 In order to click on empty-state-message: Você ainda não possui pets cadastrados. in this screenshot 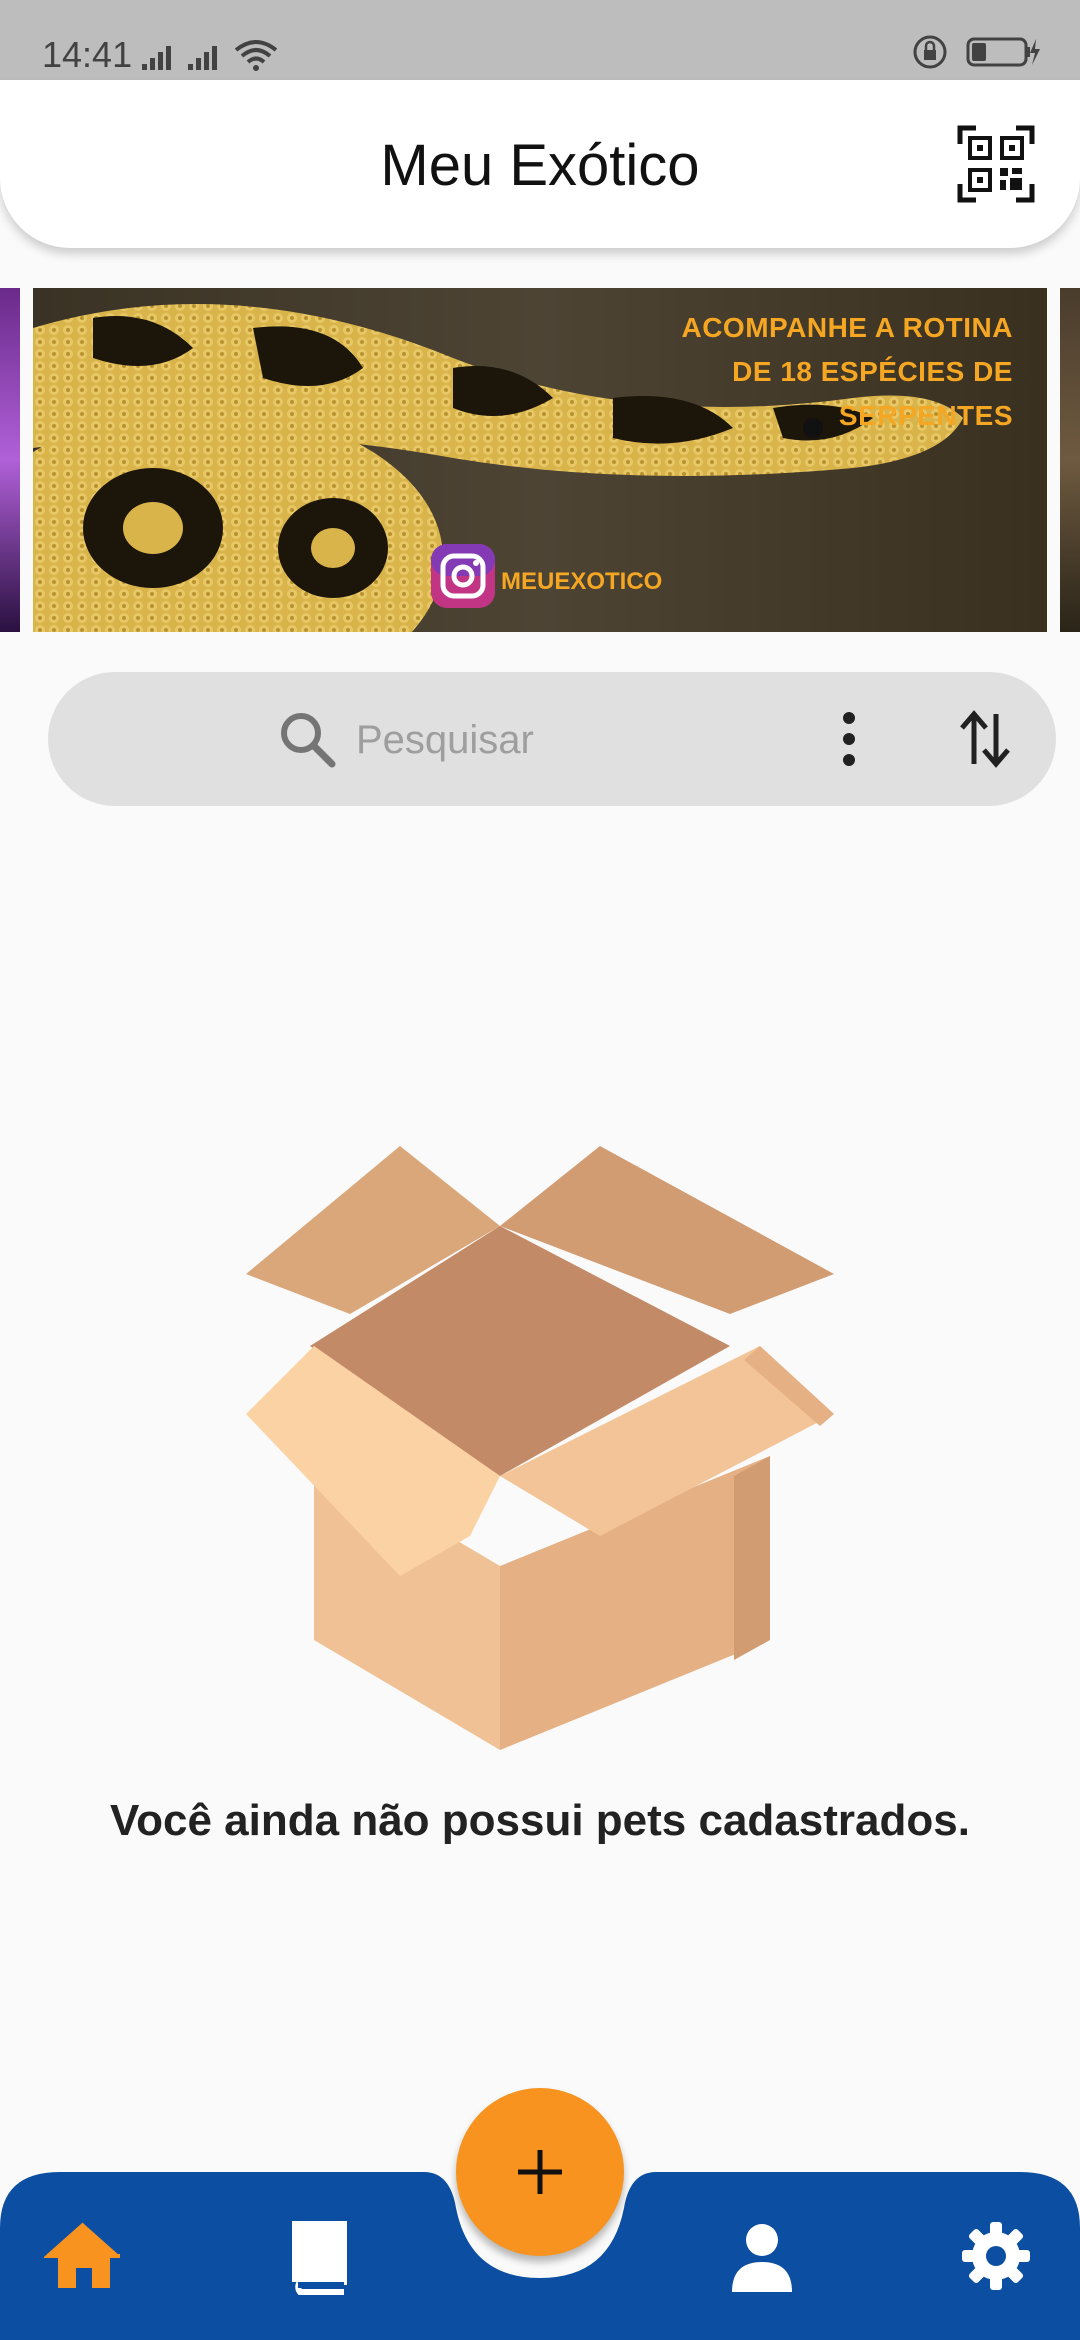, I will do `click(540, 1820)`.